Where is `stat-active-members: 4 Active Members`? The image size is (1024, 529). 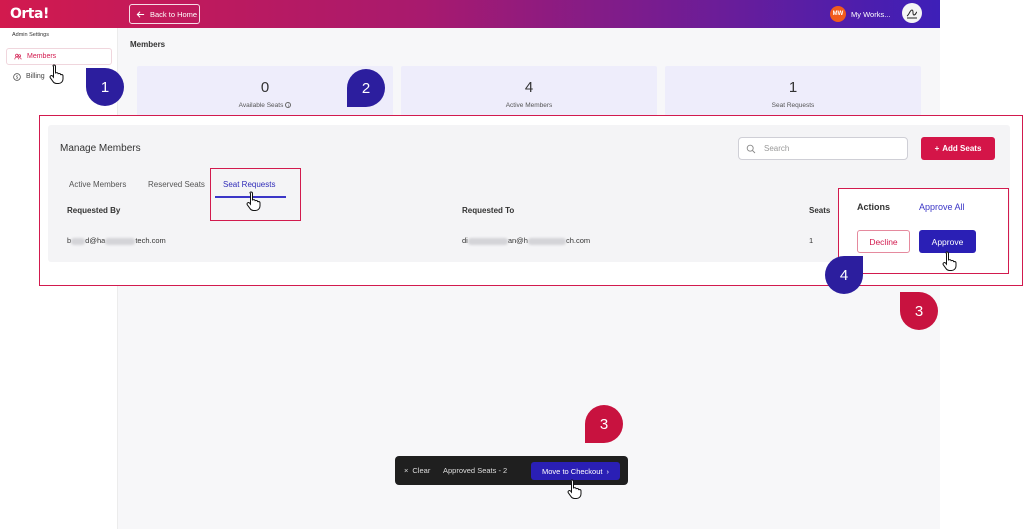 stat-active-members: 4 Active Members is located at coordinates (529, 92).